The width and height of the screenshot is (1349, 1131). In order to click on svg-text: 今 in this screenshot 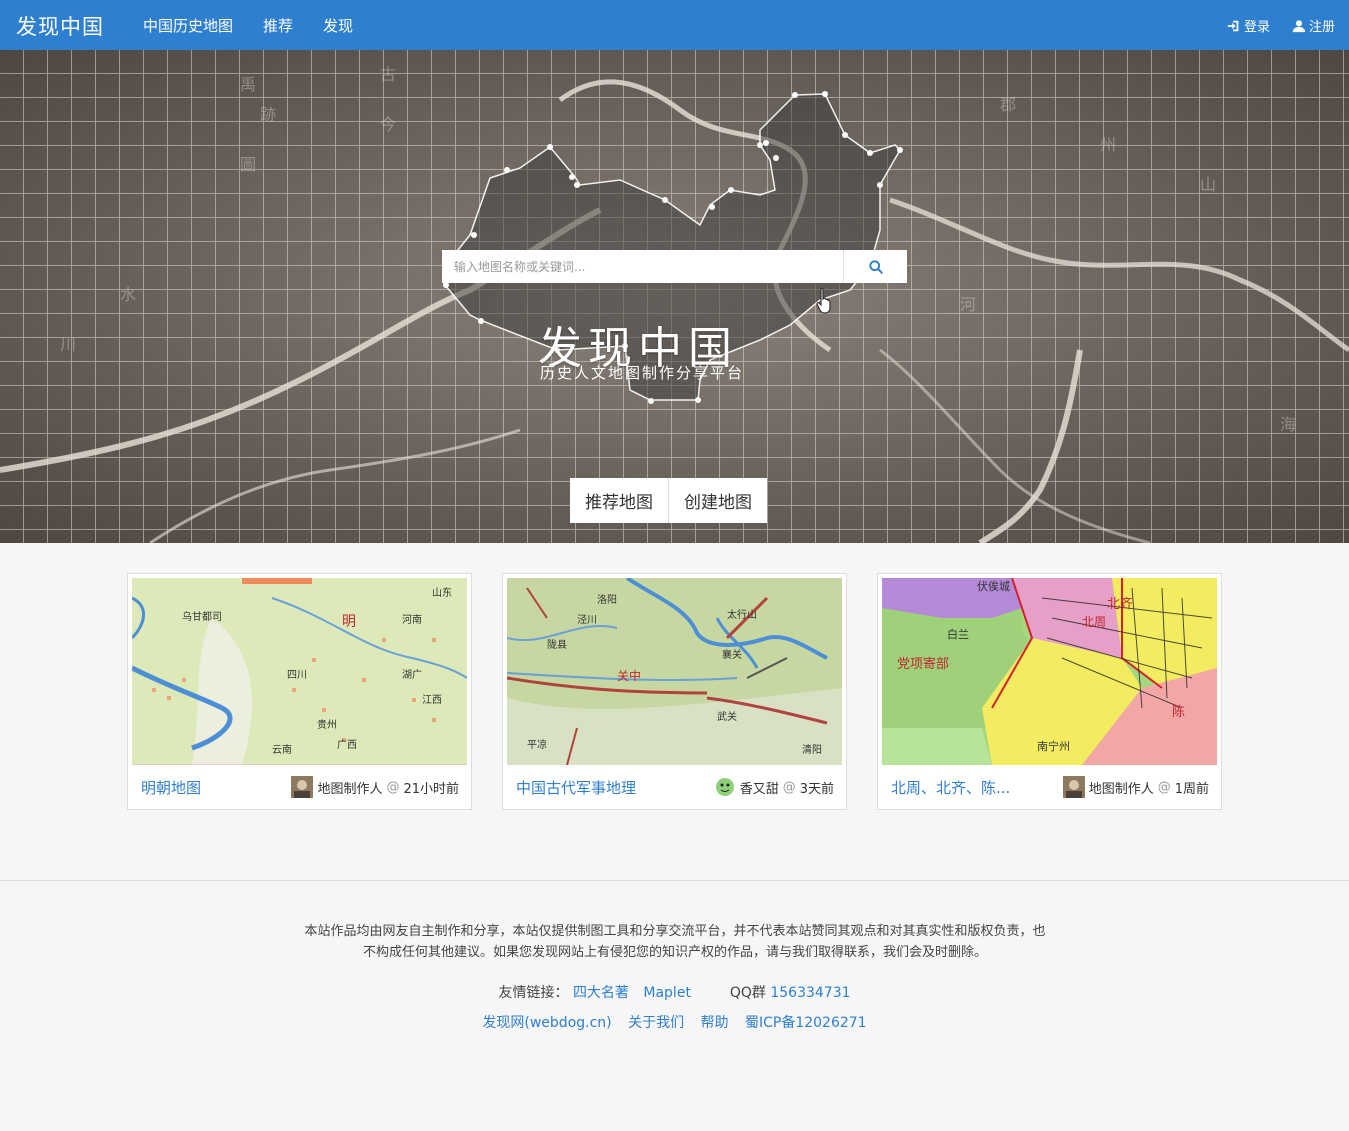, I will do `click(388, 124)`.